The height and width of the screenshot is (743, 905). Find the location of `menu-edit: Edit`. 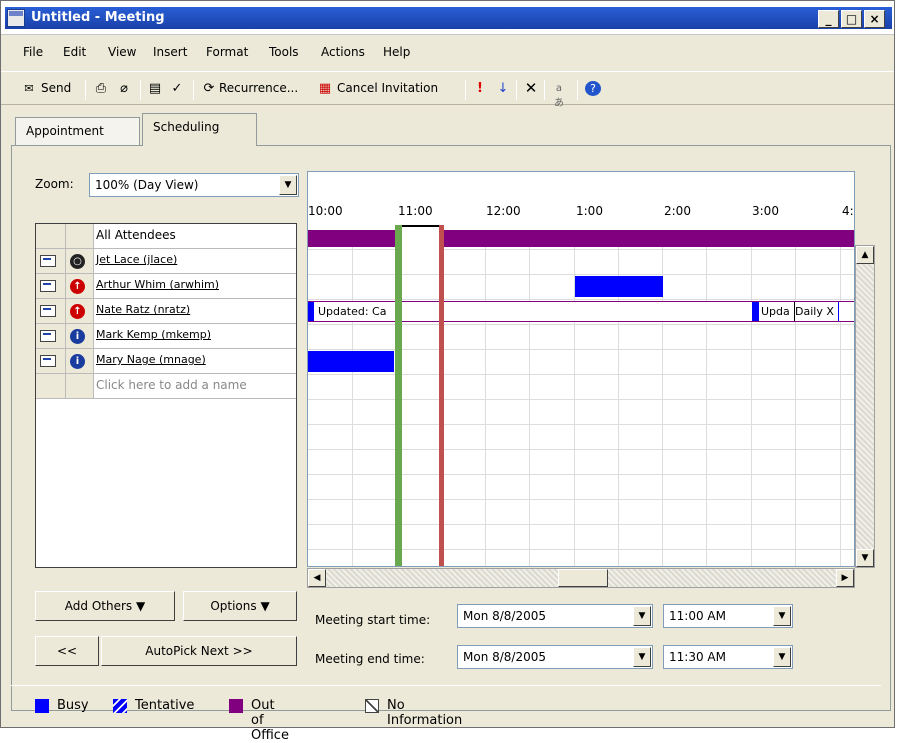

menu-edit: Edit is located at coordinates (74, 52).